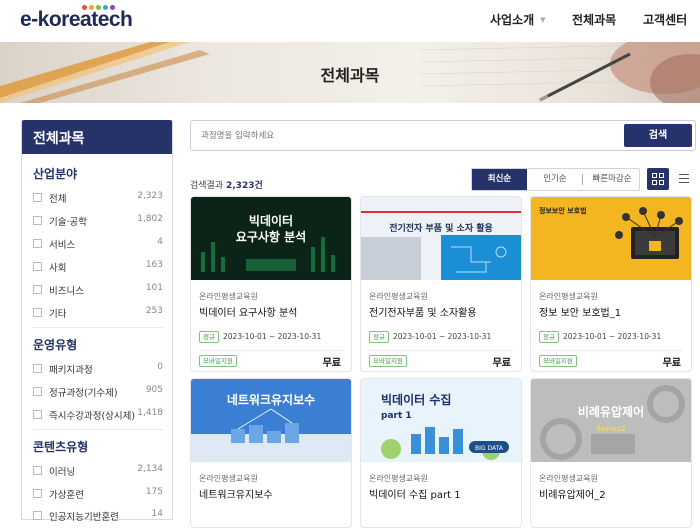 The width and height of the screenshot is (700, 528). I want to click on section-operation-title: 운영유형, so click(55, 345).